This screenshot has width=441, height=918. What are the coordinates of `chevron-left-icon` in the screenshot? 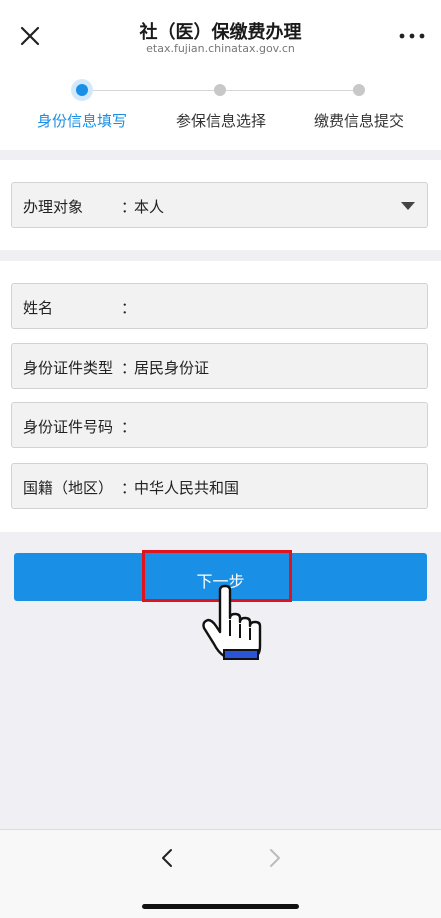 It's located at (168, 858).